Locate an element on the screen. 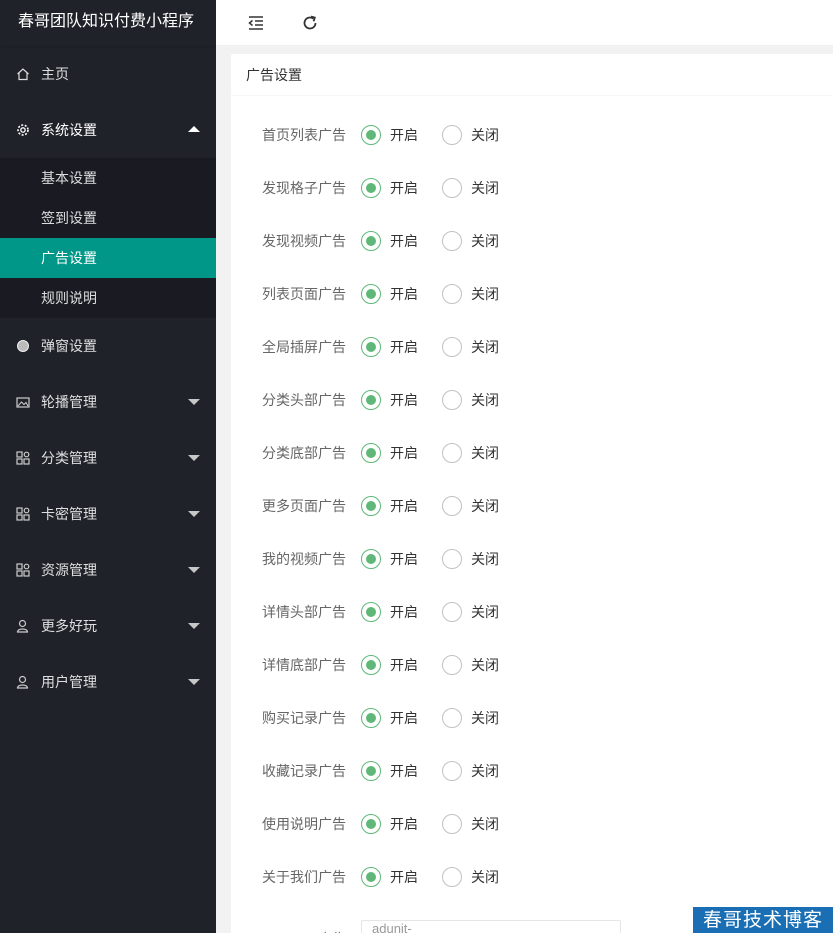 This screenshot has width=833, height=933. sidebar-subitem-checkin-settings: 签到设置 is located at coordinates (108, 218).